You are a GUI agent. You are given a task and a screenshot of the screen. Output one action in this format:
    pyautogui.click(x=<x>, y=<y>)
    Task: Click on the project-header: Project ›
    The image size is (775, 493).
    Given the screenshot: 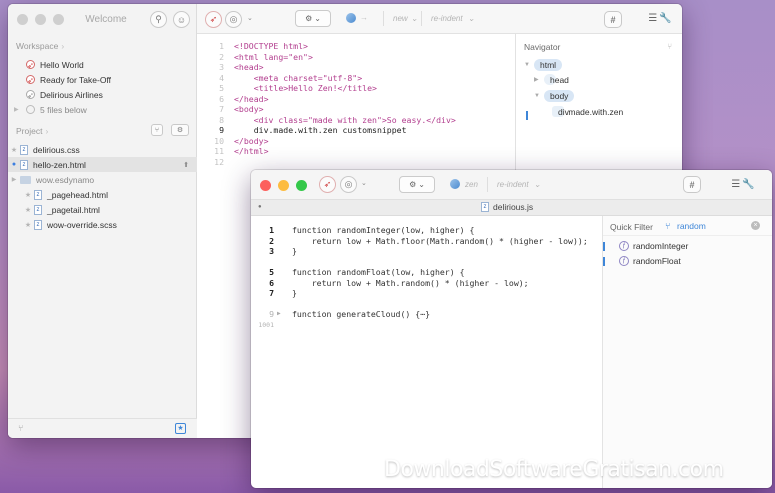 What is the action you would take?
    pyautogui.click(x=32, y=131)
    